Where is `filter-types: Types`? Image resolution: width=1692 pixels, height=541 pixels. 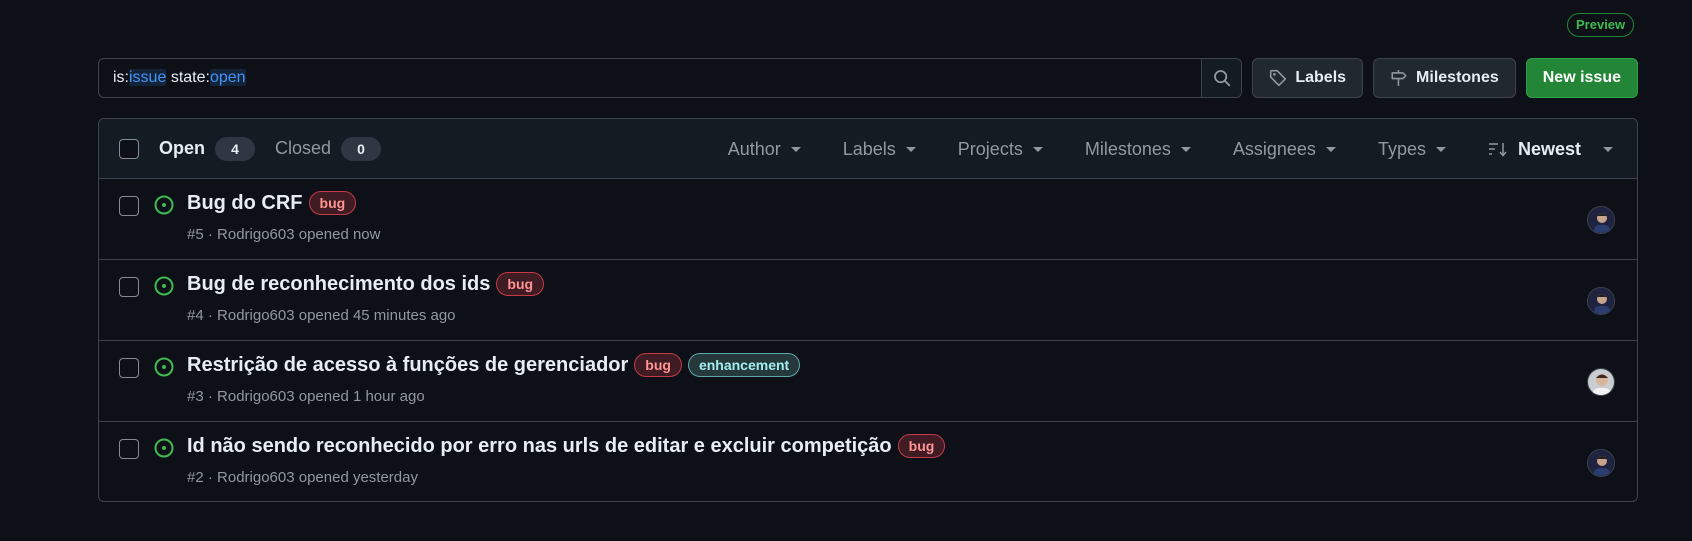 filter-types: Types is located at coordinates (1412, 149).